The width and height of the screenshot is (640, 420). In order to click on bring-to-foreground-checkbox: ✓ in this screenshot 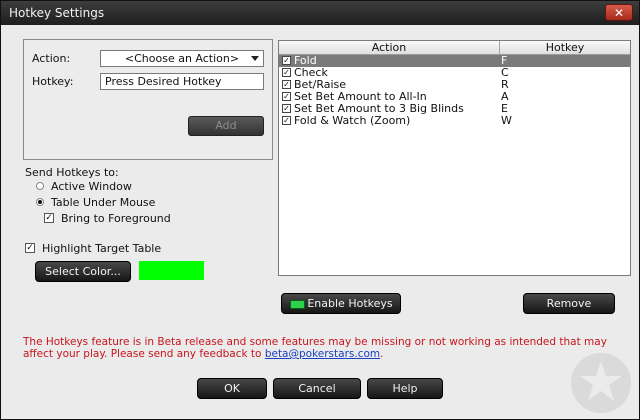, I will do `click(49, 218)`.